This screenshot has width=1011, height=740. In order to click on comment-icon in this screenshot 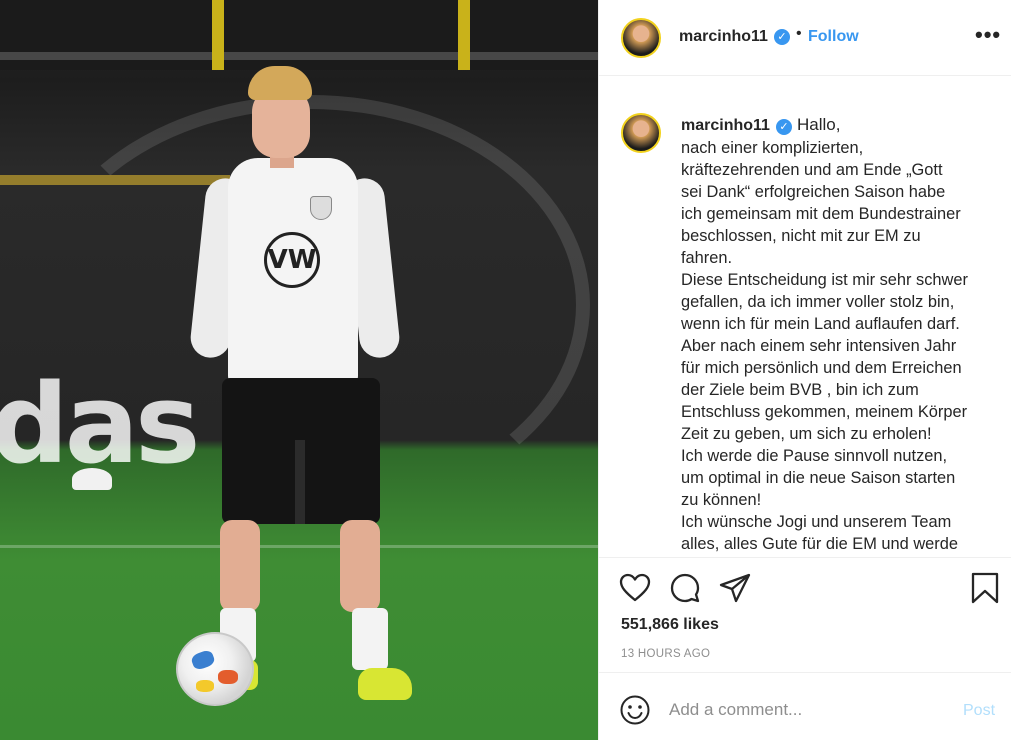, I will do `click(685, 588)`.